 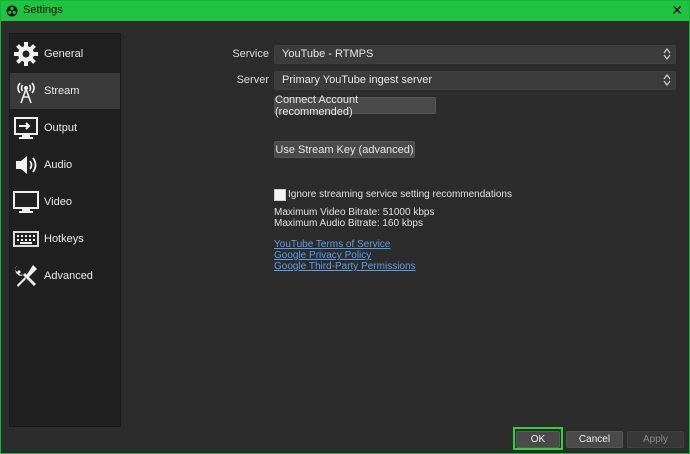 What do you see at coordinates (355, 106) in the screenshot?
I see `connect-account-button: Connect Account (recommended)` at bounding box center [355, 106].